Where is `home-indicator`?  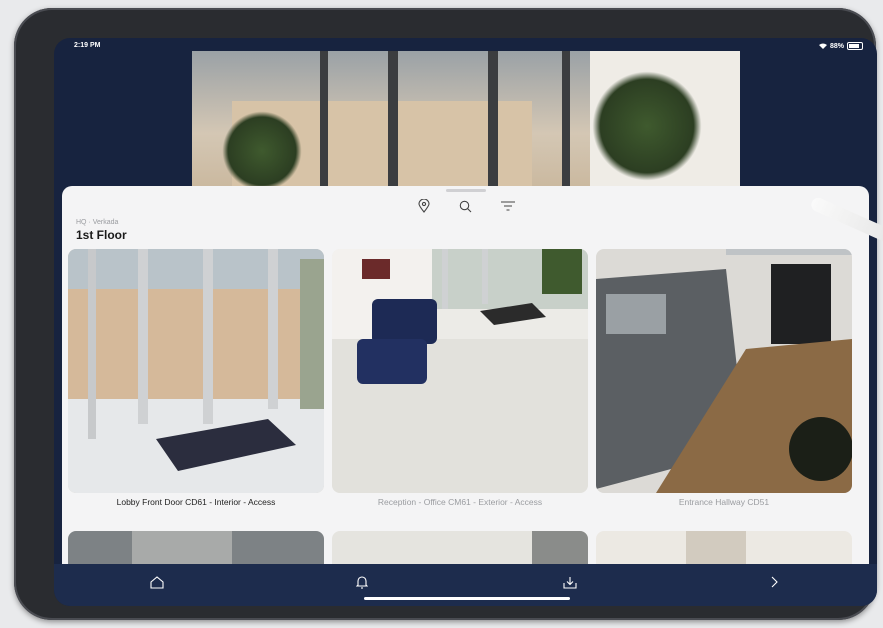
home-indicator is located at coordinates (467, 598).